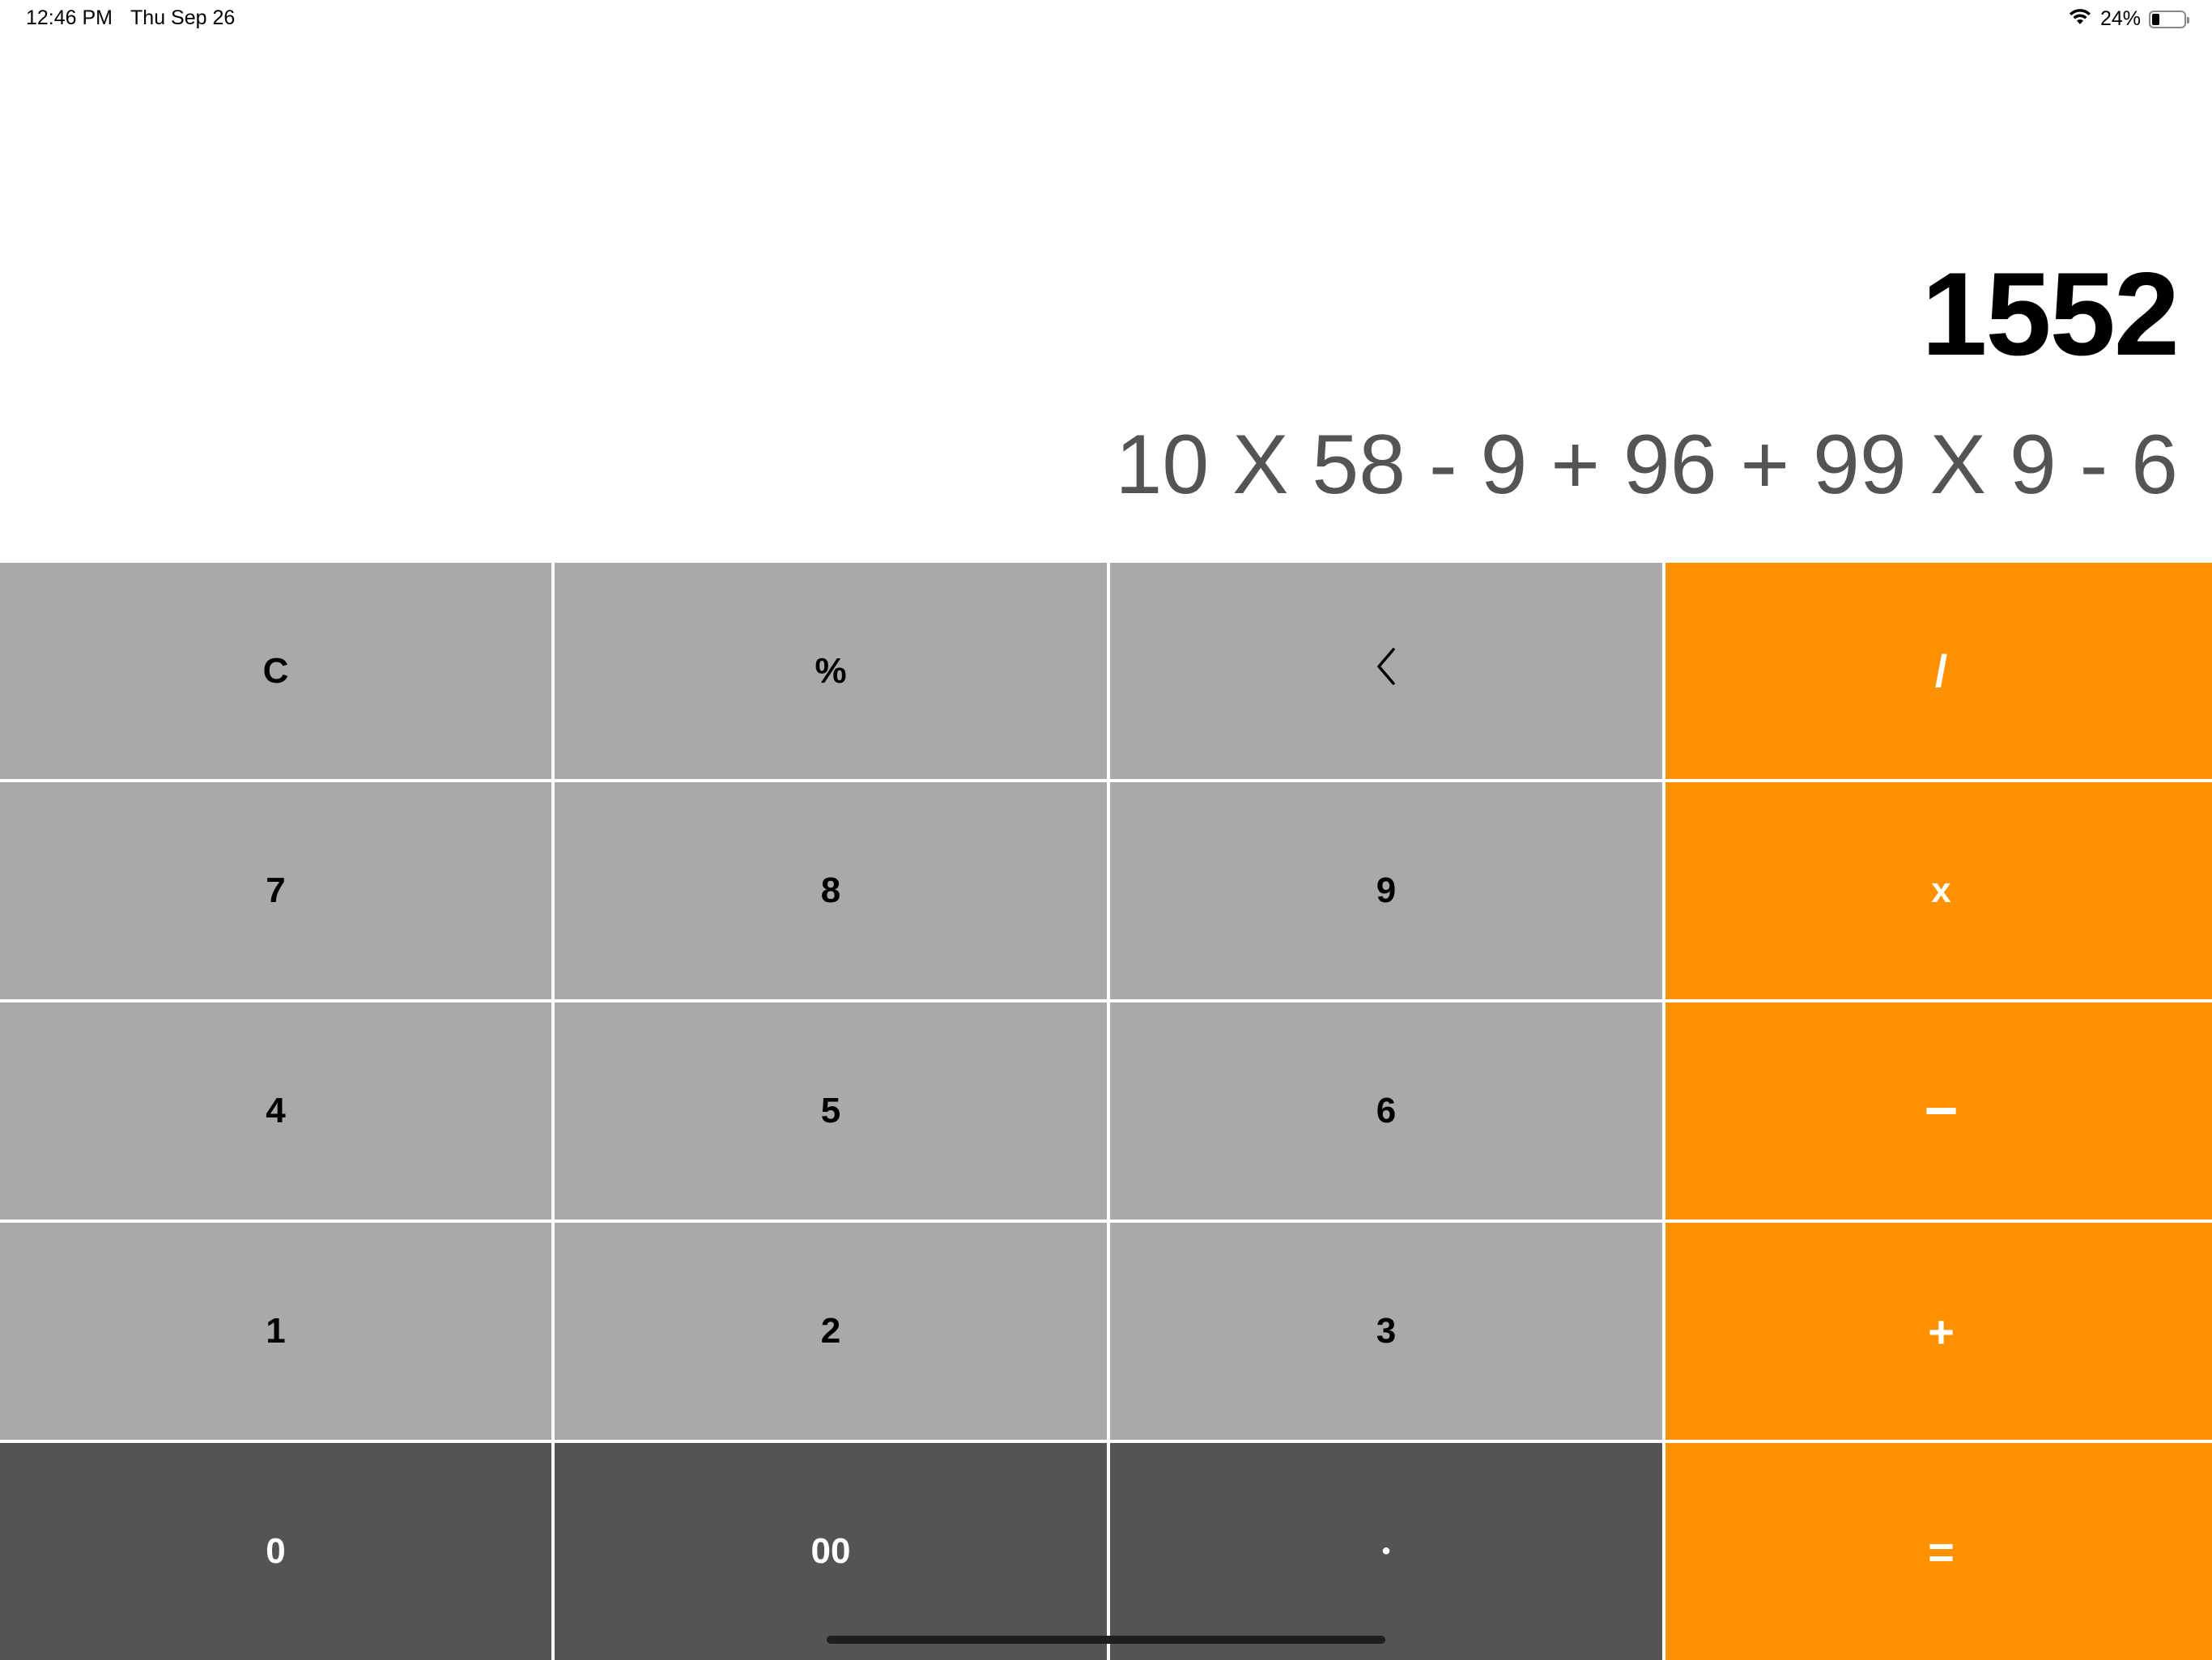  I want to click on one-button: 1, so click(276, 1332).